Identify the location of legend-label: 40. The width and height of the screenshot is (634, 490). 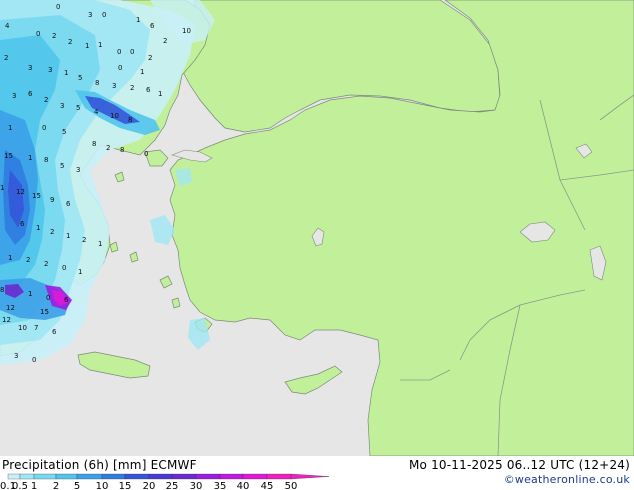
(243, 485).